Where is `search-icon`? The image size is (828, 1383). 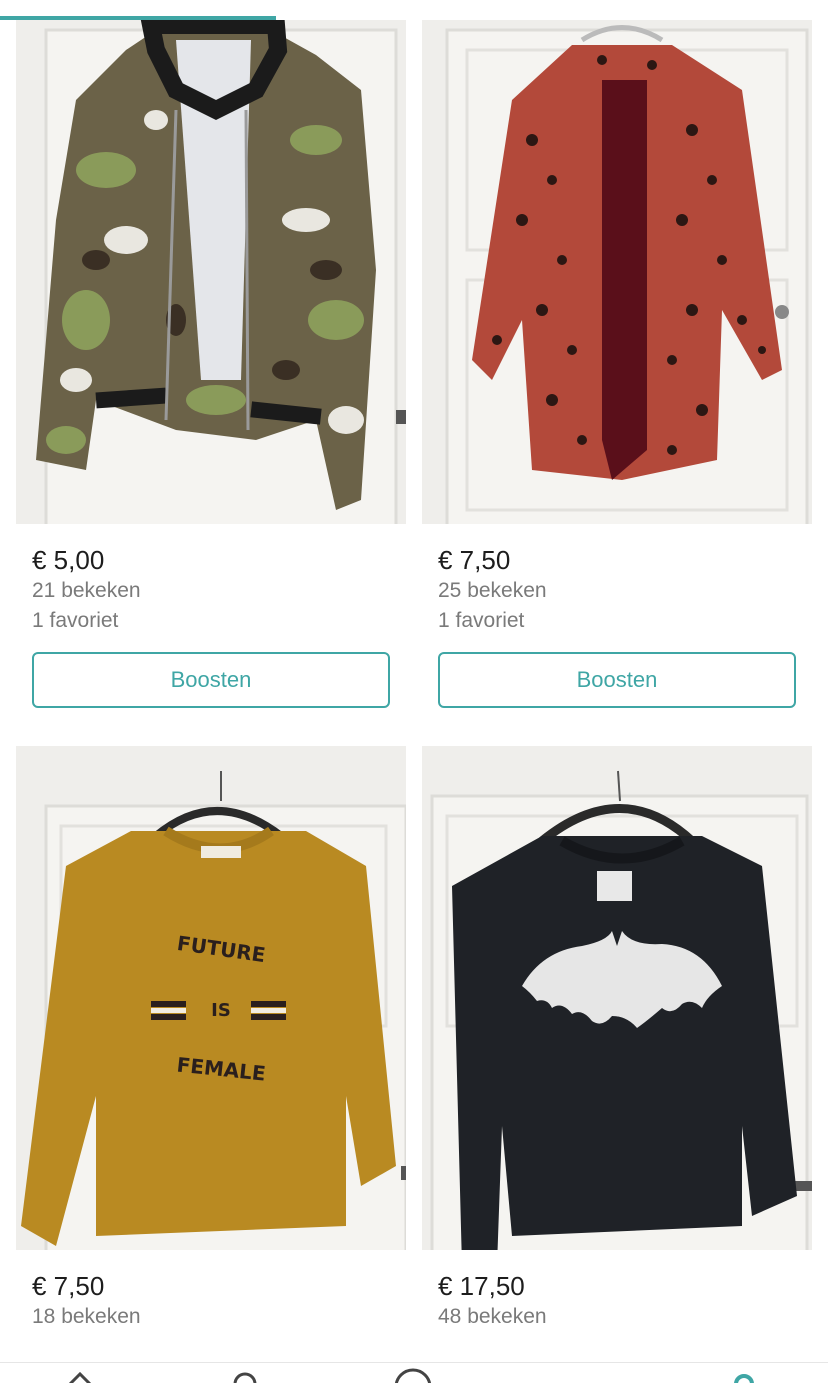 search-icon is located at coordinates (245, 1377).